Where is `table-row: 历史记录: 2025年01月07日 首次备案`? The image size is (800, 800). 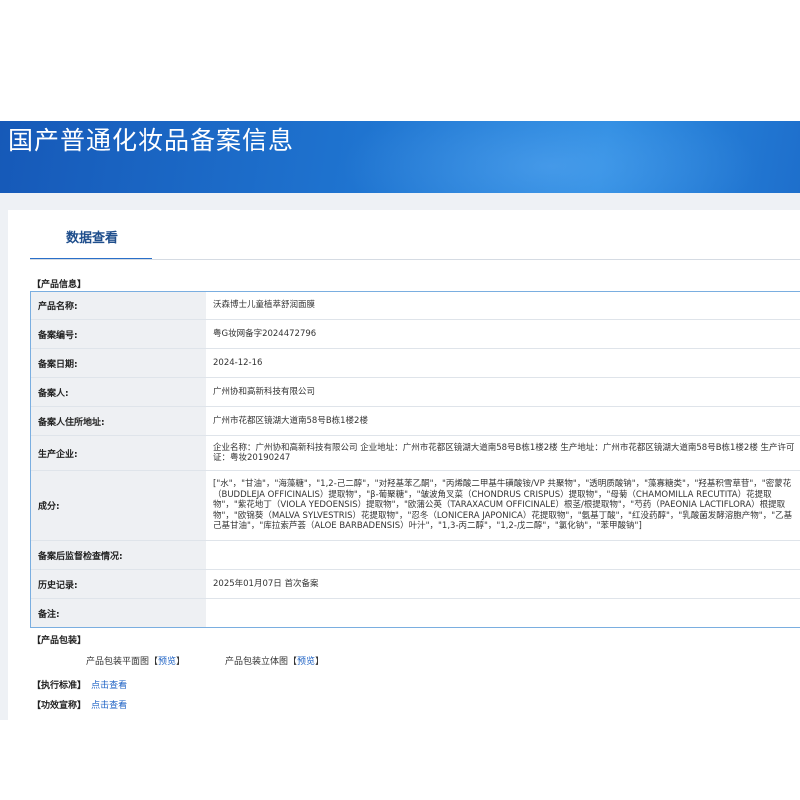 table-row: 历史记录: 2025年01月07日 首次备案 is located at coordinates (415, 584).